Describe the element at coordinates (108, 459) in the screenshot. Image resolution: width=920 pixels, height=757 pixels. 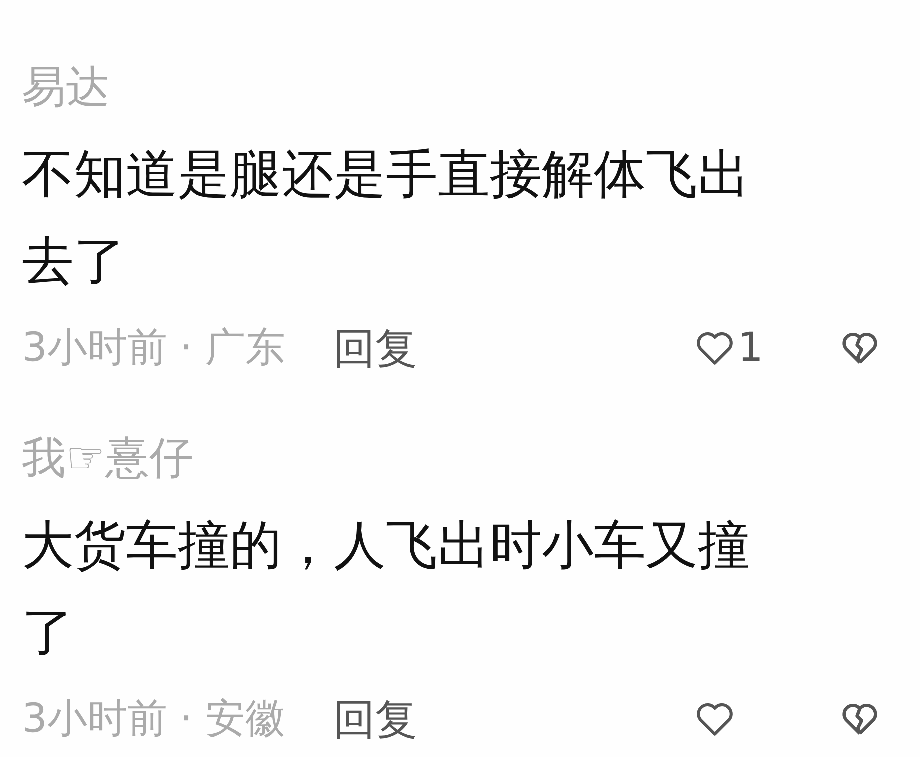
I see `username: 我☞憙仔` at that location.